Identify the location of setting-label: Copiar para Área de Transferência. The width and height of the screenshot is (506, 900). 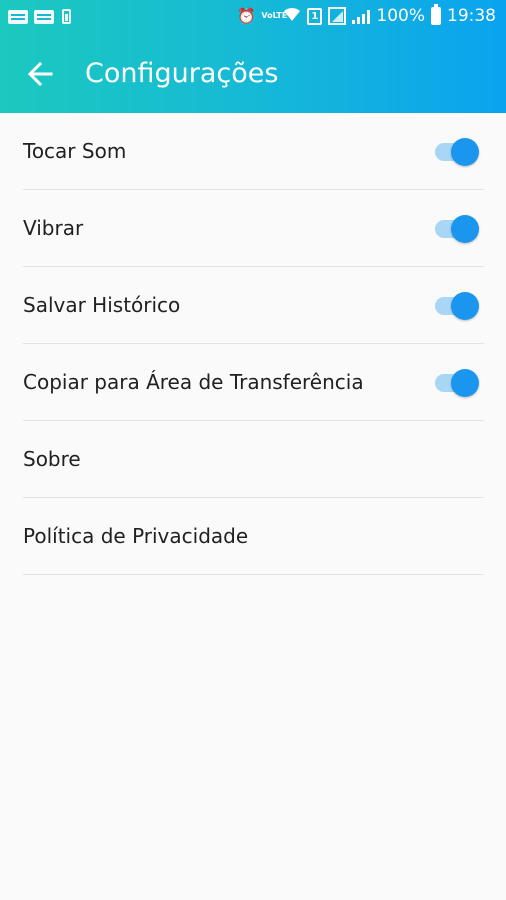
(193, 382).